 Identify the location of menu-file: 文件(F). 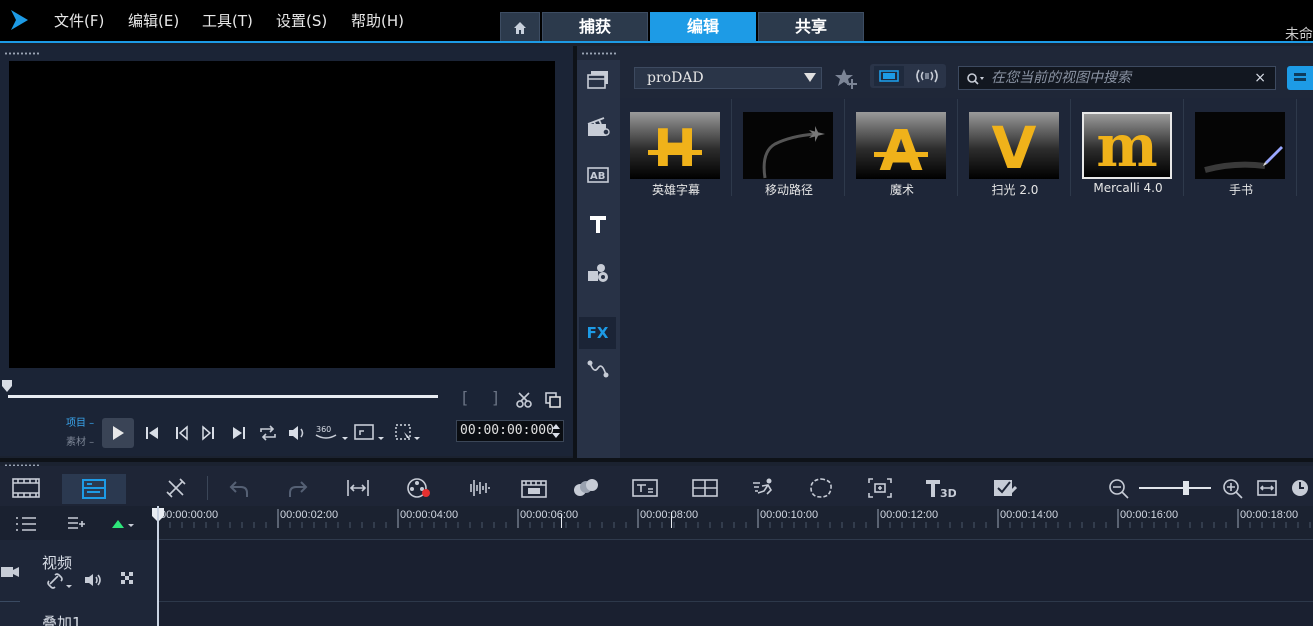
(79, 20).